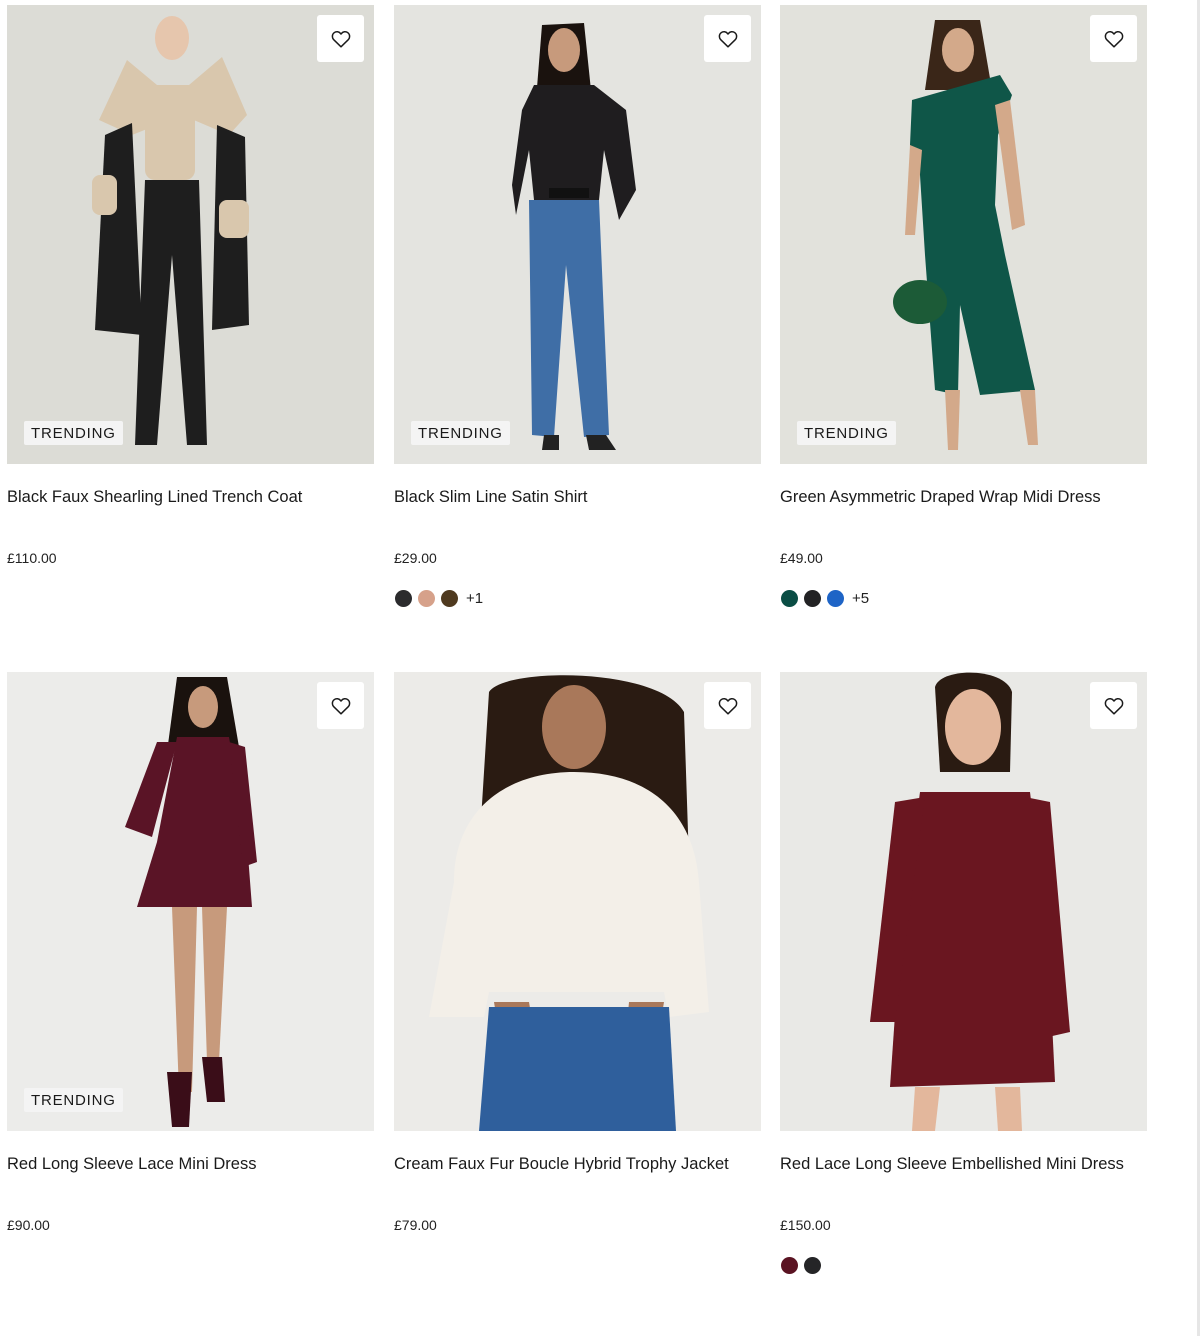 This screenshot has height=1336, width=1200. Describe the element at coordinates (491, 497) in the screenshot. I see `product-name: Black Slim Line Satin Shirt` at that location.